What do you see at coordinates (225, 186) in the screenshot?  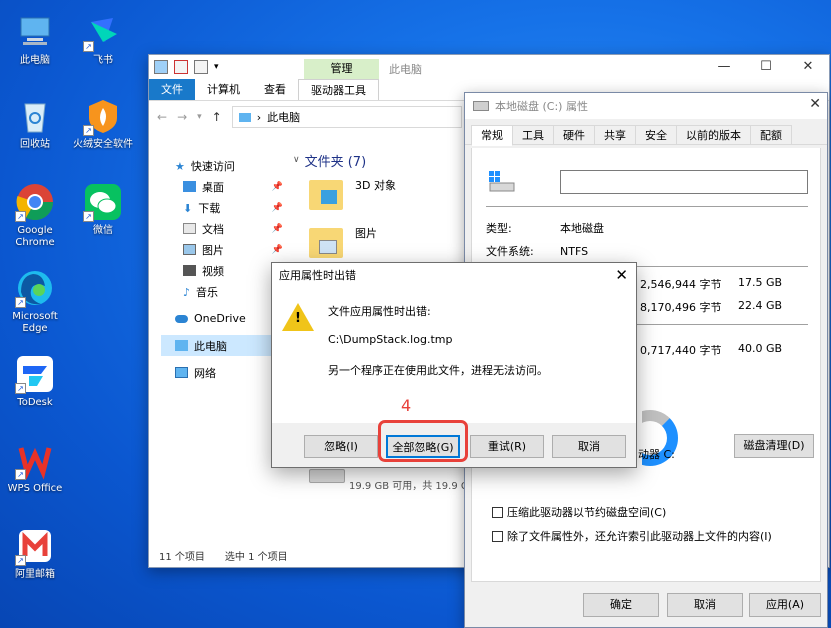 I see `nav-desktop: 桌面 📌` at bounding box center [225, 186].